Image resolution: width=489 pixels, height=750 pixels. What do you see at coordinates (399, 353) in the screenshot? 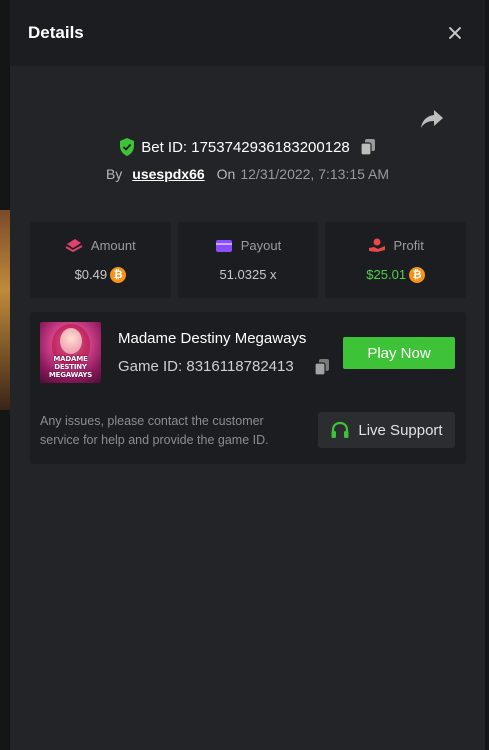
I see `play-now-button: Play Now` at bounding box center [399, 353].